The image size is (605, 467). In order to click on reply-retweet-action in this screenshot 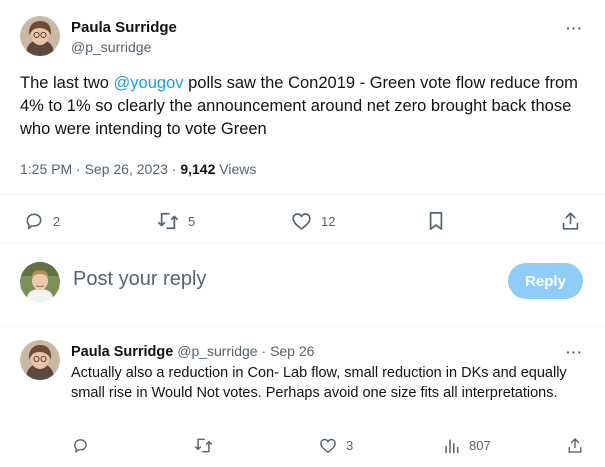, I will do `click(203, 445)`.